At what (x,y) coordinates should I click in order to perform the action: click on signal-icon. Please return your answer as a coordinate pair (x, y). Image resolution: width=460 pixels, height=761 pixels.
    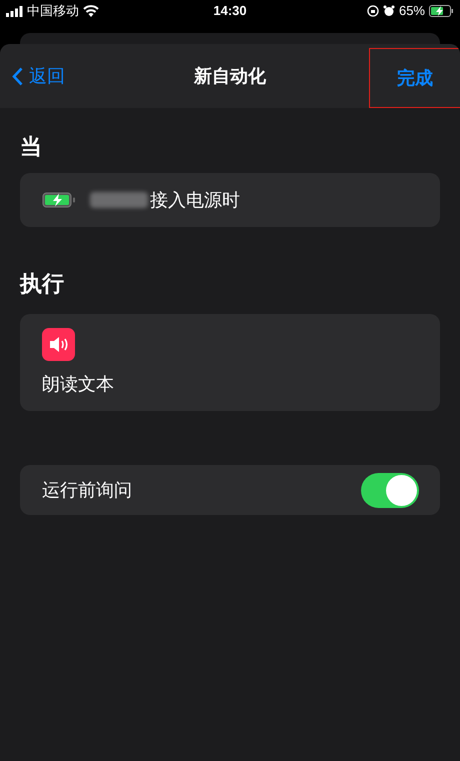
    Looking at the image, I should click on (14, 11).